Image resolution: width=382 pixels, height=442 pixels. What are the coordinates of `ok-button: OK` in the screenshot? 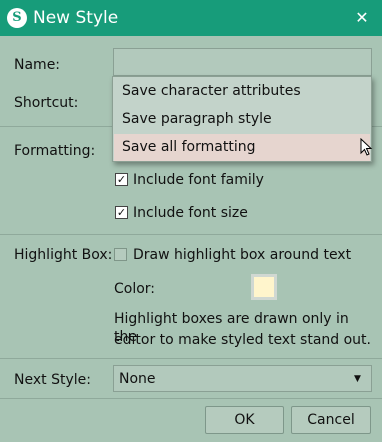 It's located at (244, 420).